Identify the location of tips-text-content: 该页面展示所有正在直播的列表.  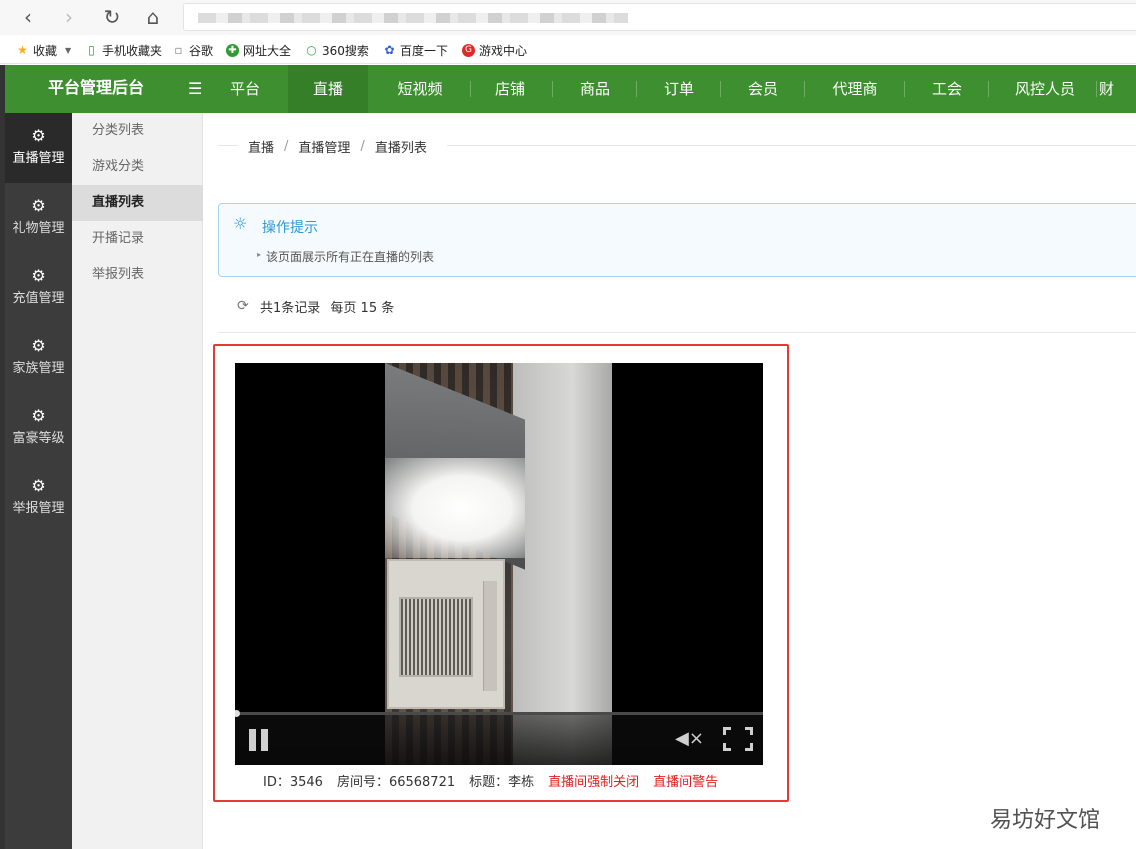
(350, 257).